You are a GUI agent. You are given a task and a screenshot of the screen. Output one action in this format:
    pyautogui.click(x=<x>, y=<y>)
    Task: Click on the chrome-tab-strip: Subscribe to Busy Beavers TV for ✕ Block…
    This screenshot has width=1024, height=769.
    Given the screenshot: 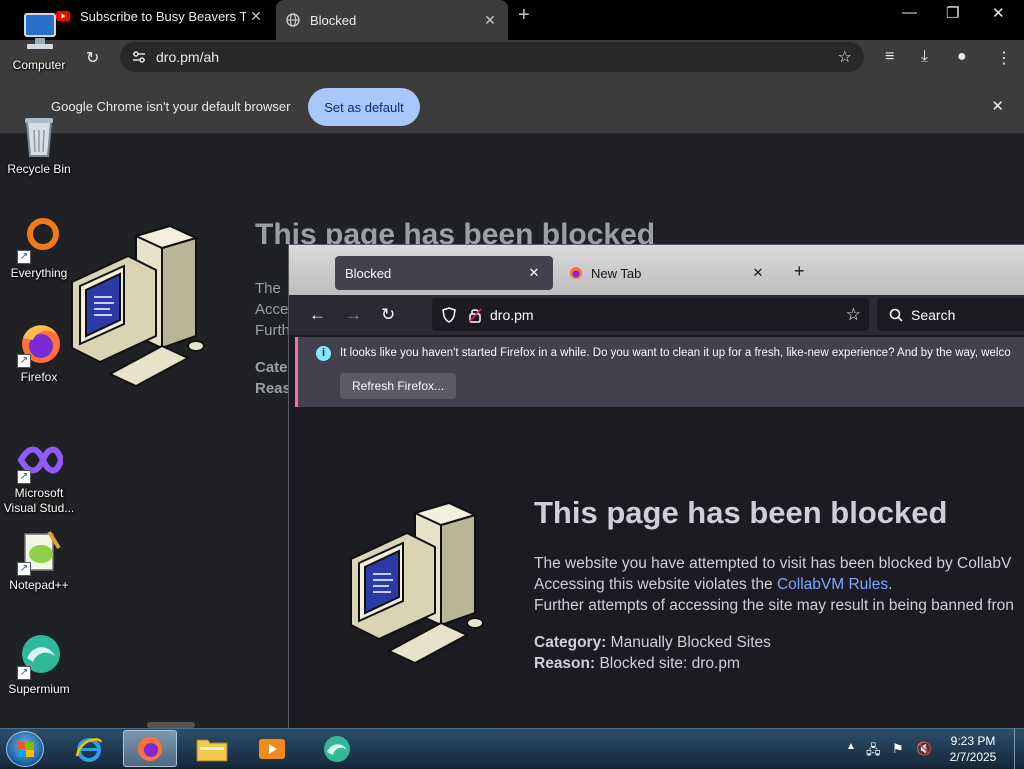 What is the action you would take?
    pyautogui.click(x=512, y=20)
    